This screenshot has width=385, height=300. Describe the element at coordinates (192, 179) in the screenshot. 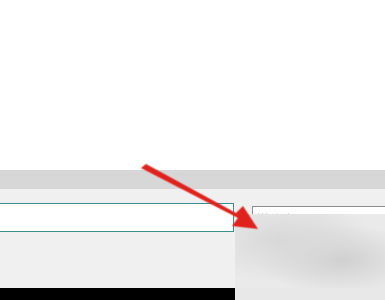

I see `footer-separator` at that location.